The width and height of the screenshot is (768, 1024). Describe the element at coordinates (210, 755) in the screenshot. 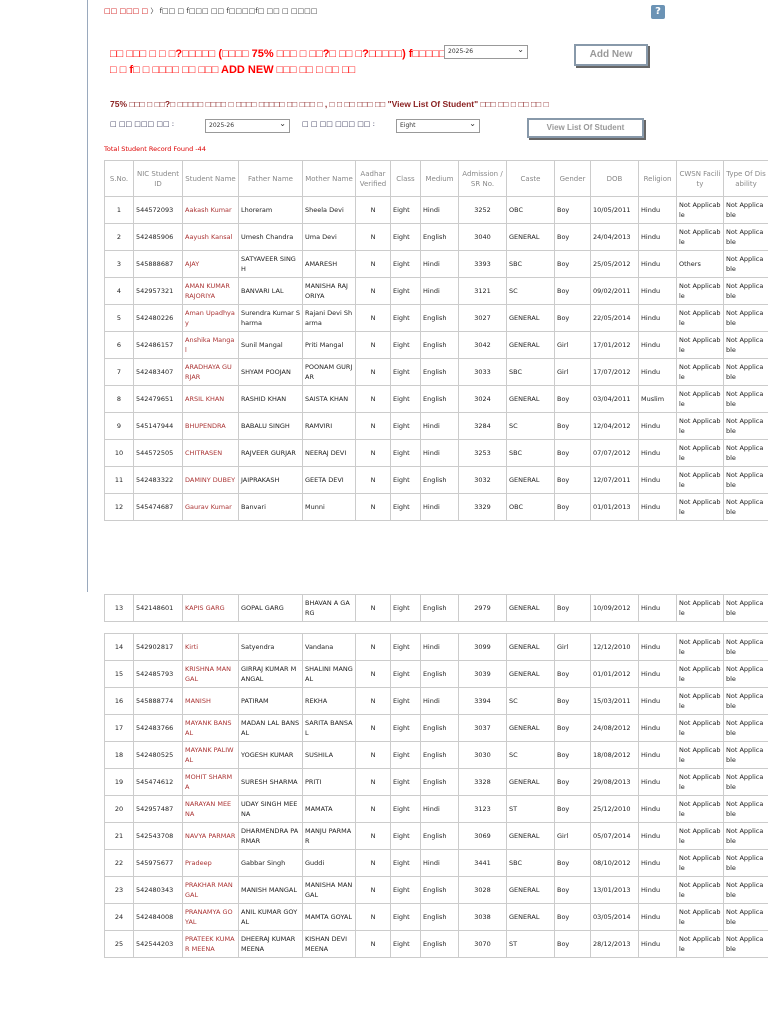

I see `student-name-link: MAYANK PALIWAL` at that location.